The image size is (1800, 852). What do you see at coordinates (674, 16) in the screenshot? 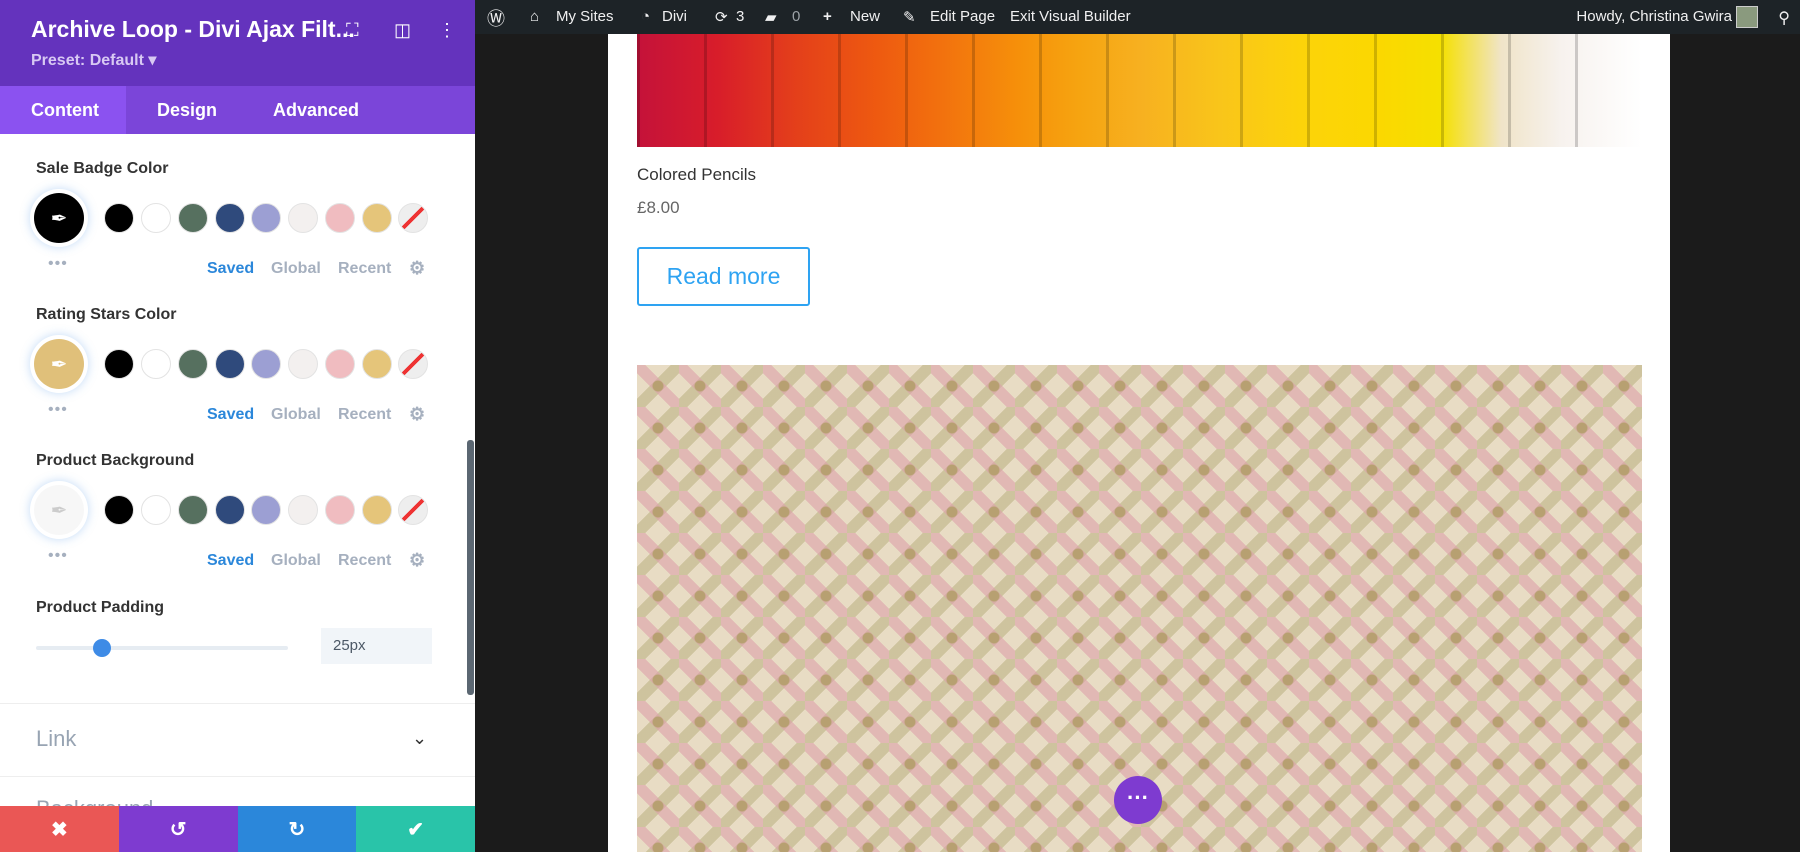
I see `divi-link: Divi` at bounding box center [674, 16].